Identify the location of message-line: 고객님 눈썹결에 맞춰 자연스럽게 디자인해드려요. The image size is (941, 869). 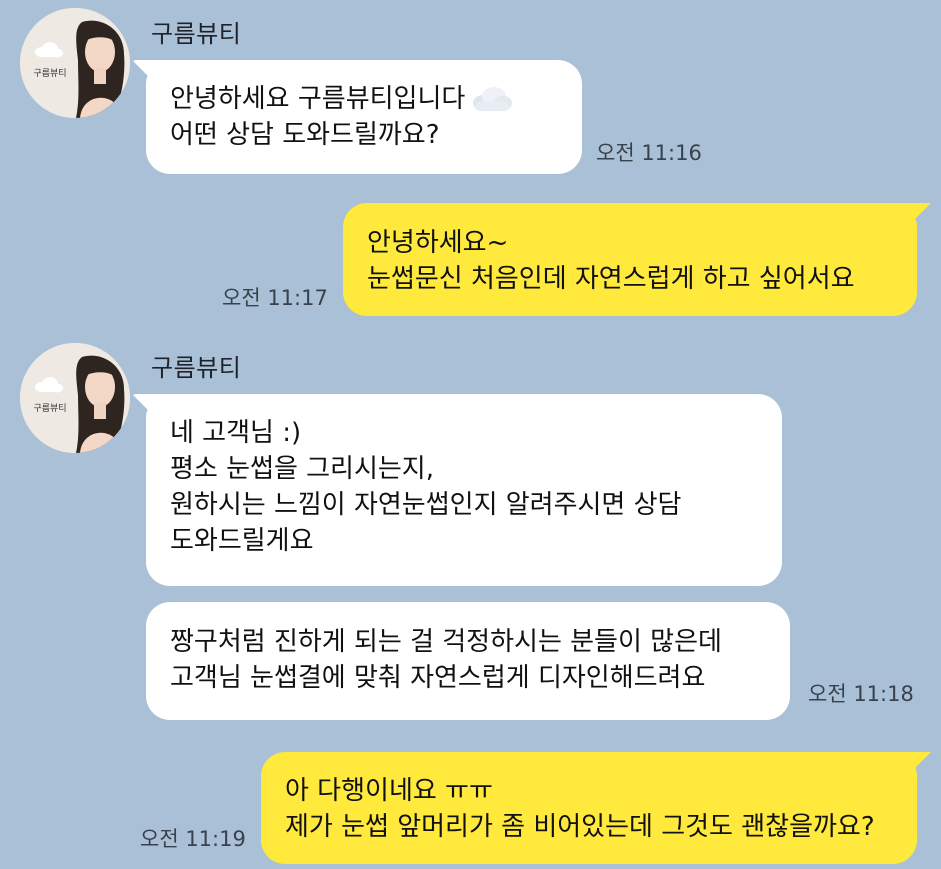
(438, 678).